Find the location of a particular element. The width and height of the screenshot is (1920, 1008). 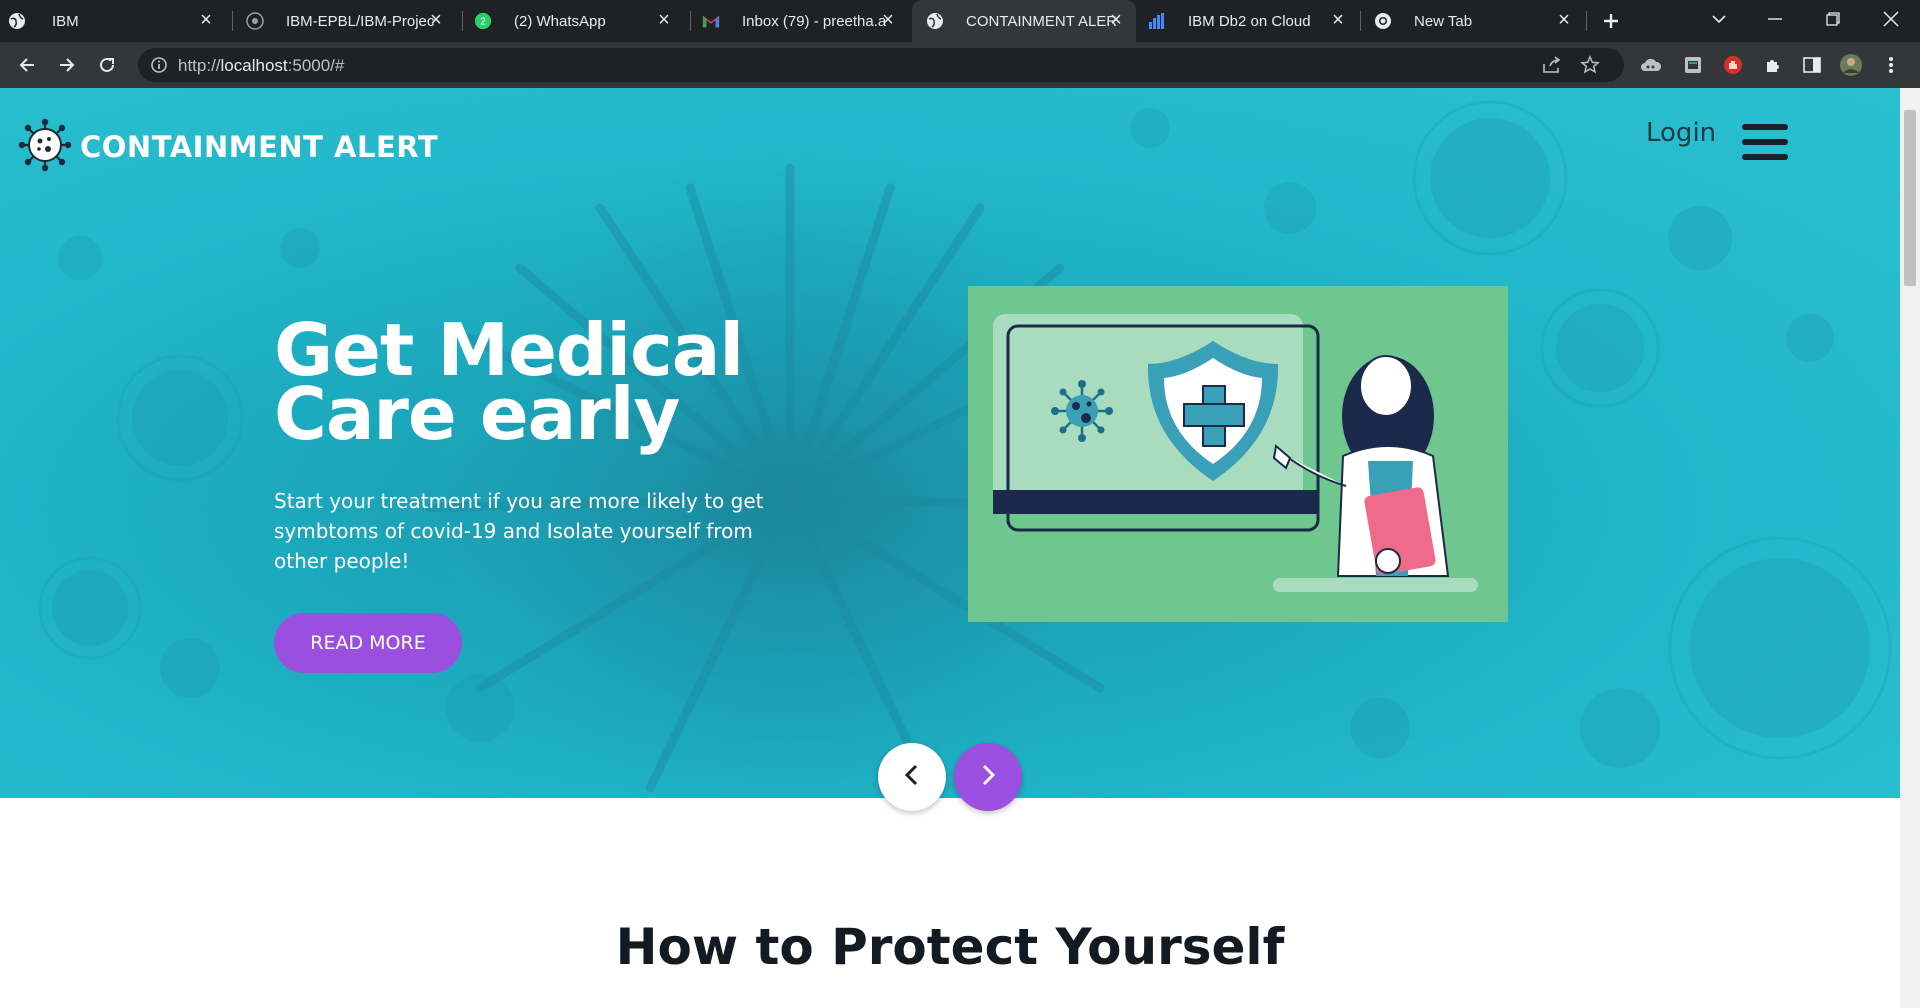

db2-icon is located at coordinates (1157, 21).